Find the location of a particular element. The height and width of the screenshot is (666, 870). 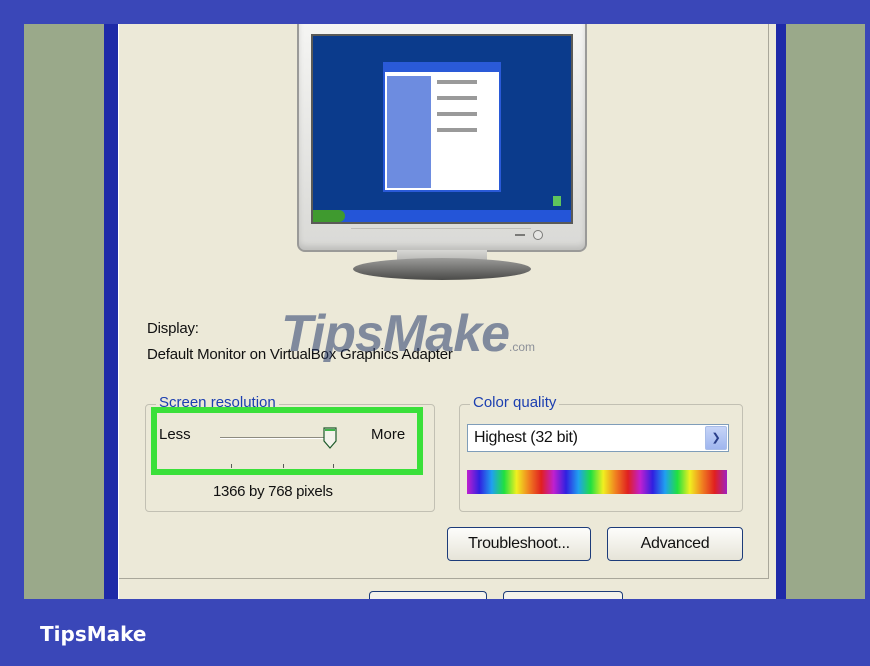

mini-window is located at coordinates (442, 127).